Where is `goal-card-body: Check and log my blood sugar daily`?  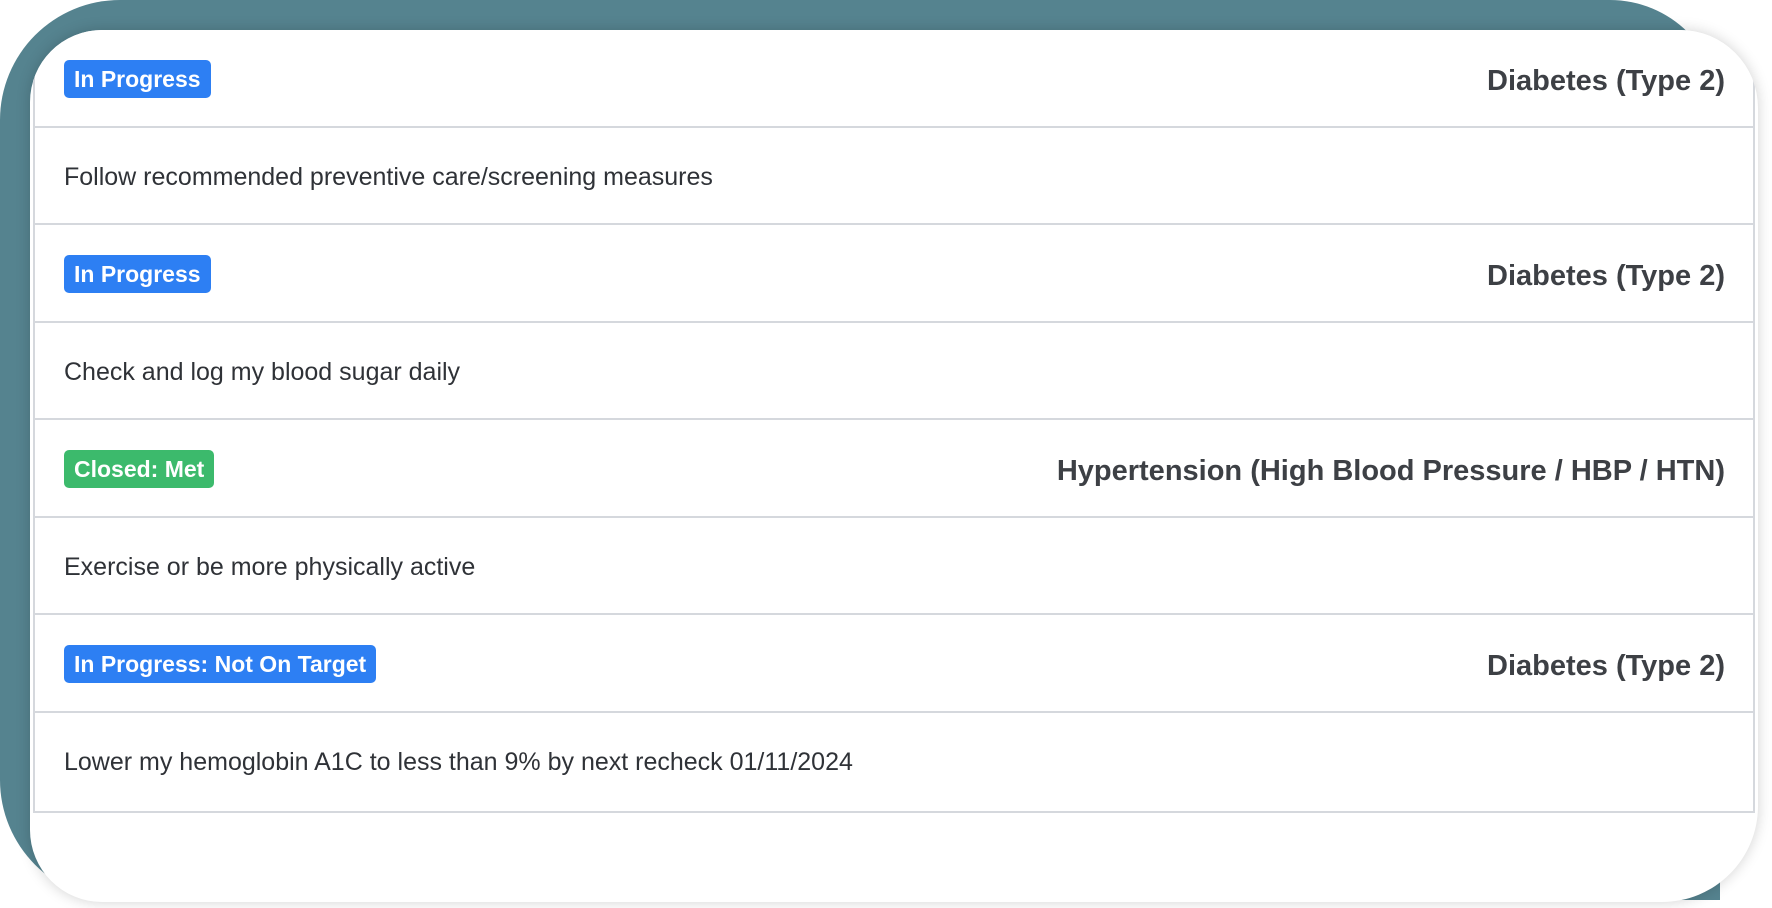
goal-card-body: Check and log my blood sugar daily is located at coordinates (894, 372).